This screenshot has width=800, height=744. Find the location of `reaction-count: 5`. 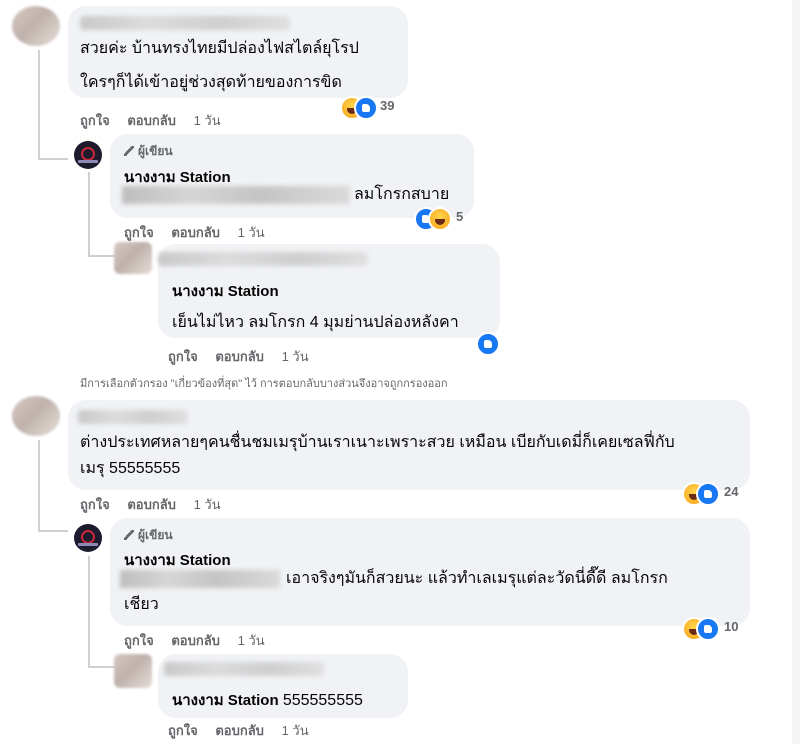

reaction-count: 5 is located at coordinates (460, 216).